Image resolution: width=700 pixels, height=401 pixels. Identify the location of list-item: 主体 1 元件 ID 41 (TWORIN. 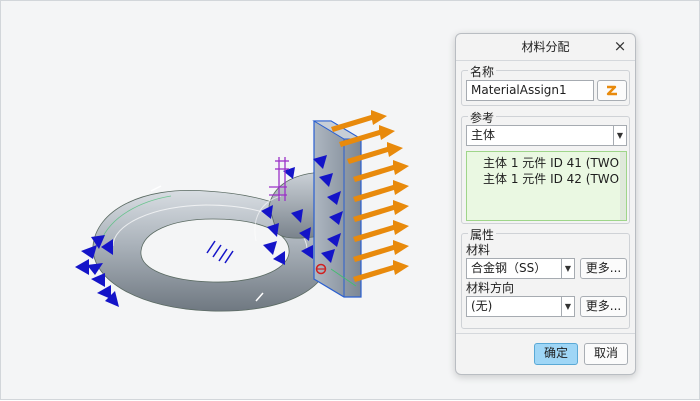
(554, 162).